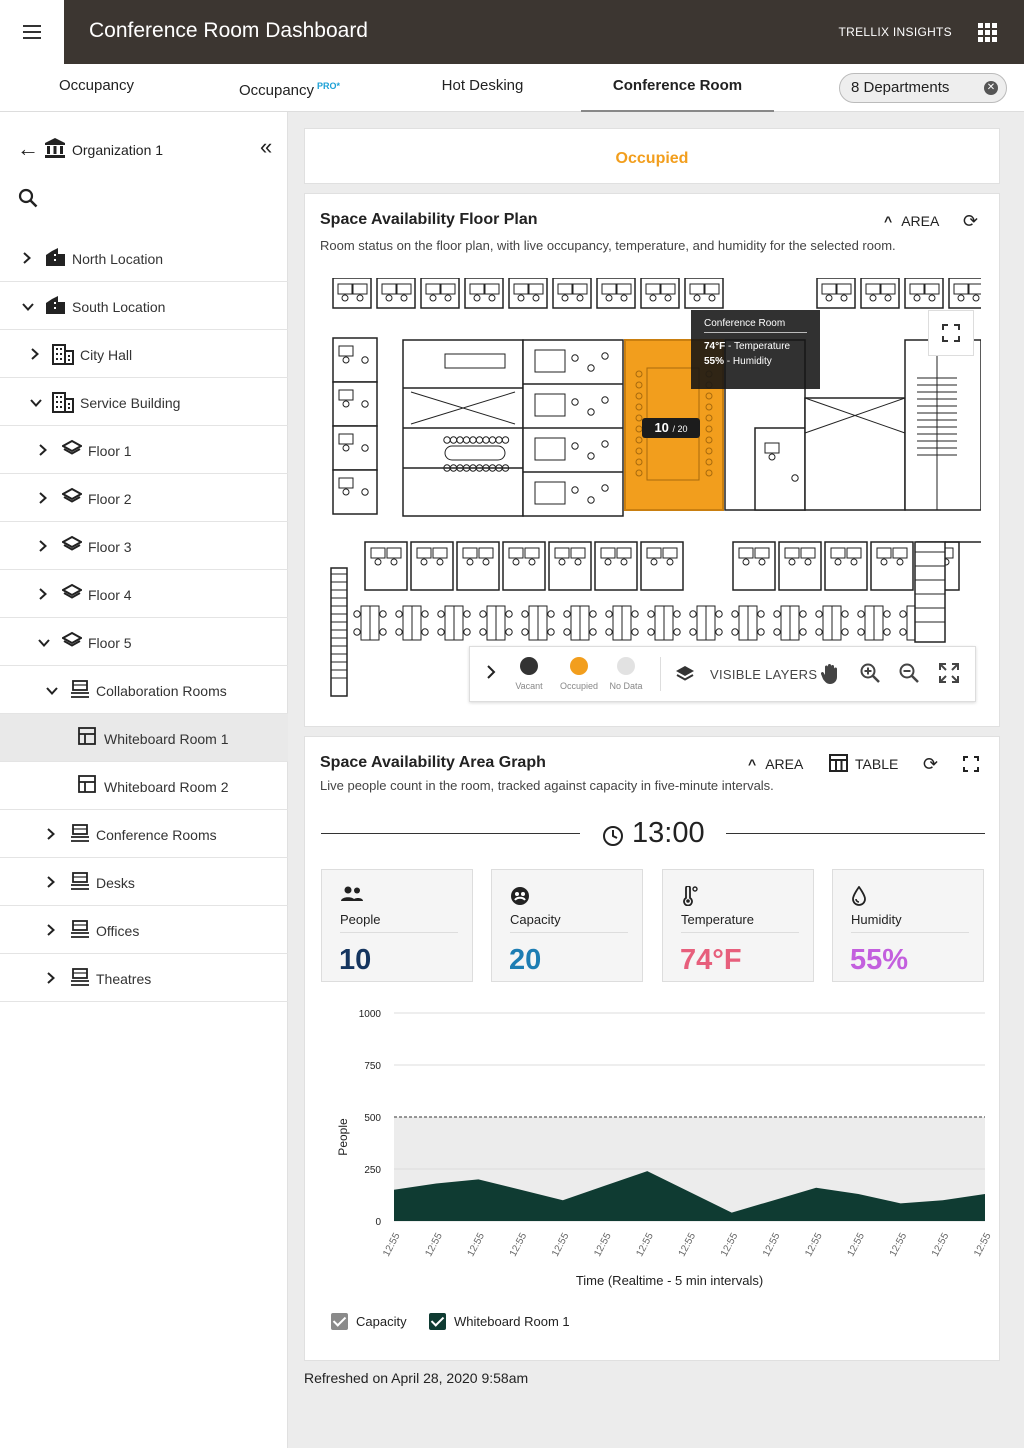 The height and width of the screenshot is (1448, 1024). I want to click on layers-icon, so click(685, 676).